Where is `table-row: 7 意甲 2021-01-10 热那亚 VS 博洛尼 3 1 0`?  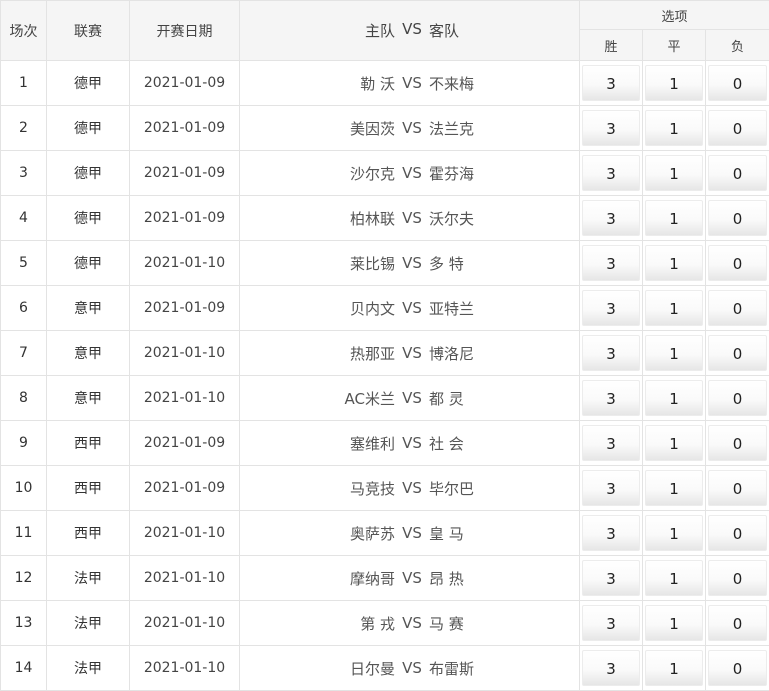 table-row: 7 意甲 2021-01-10 热那亚 VS 博洛尼 3 1 0 is located at coordinates (385, 353).